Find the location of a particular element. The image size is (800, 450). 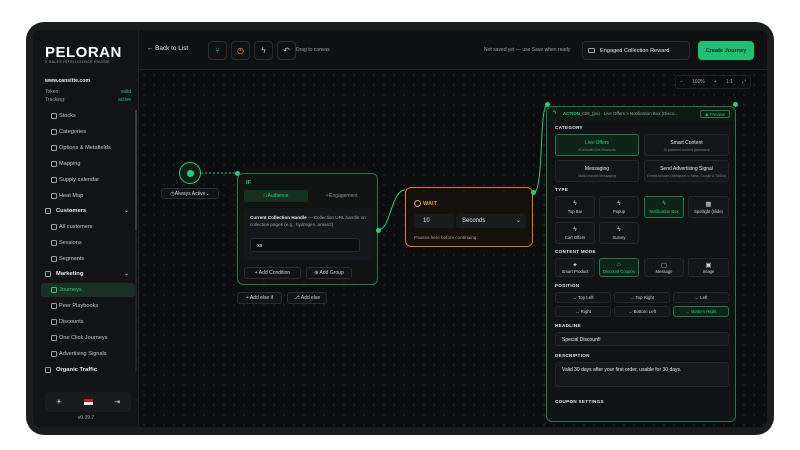

type-top-bar: ϟ Top Bar is located at coordinates (575, 207).